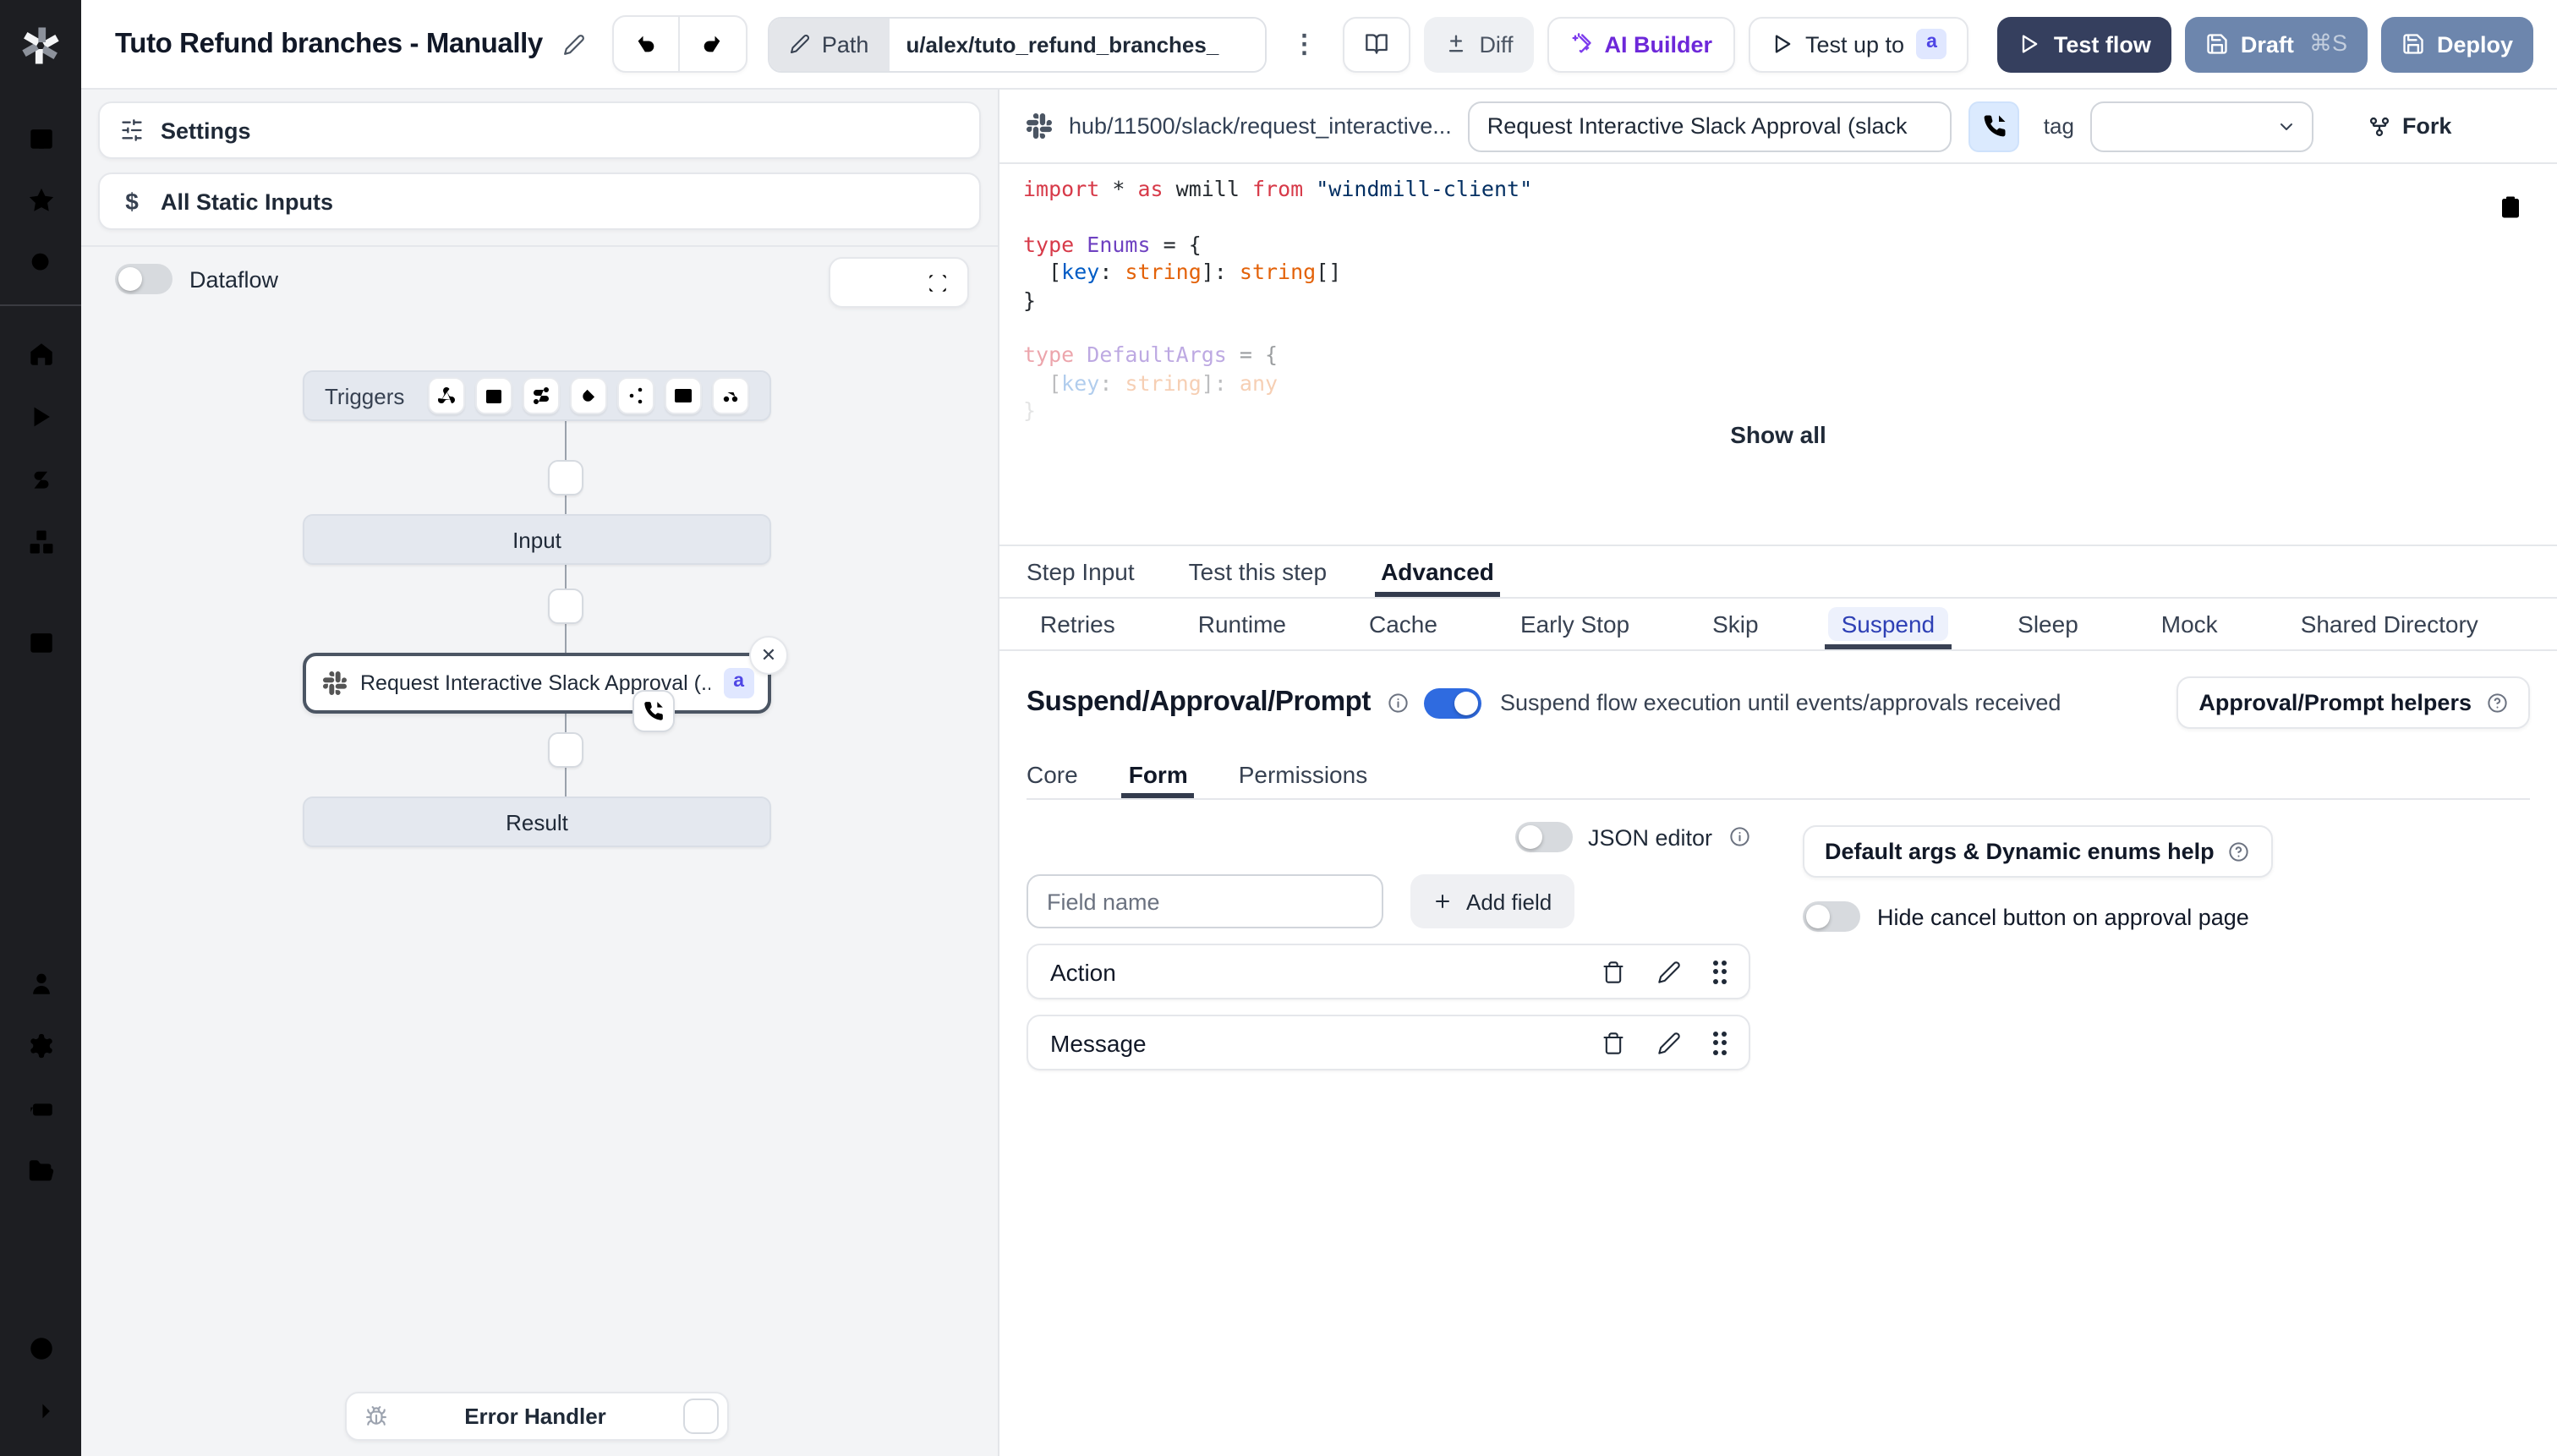  Describe the element at coordinates (713, 44) in the screenshot. I see `redo-button` at that location.